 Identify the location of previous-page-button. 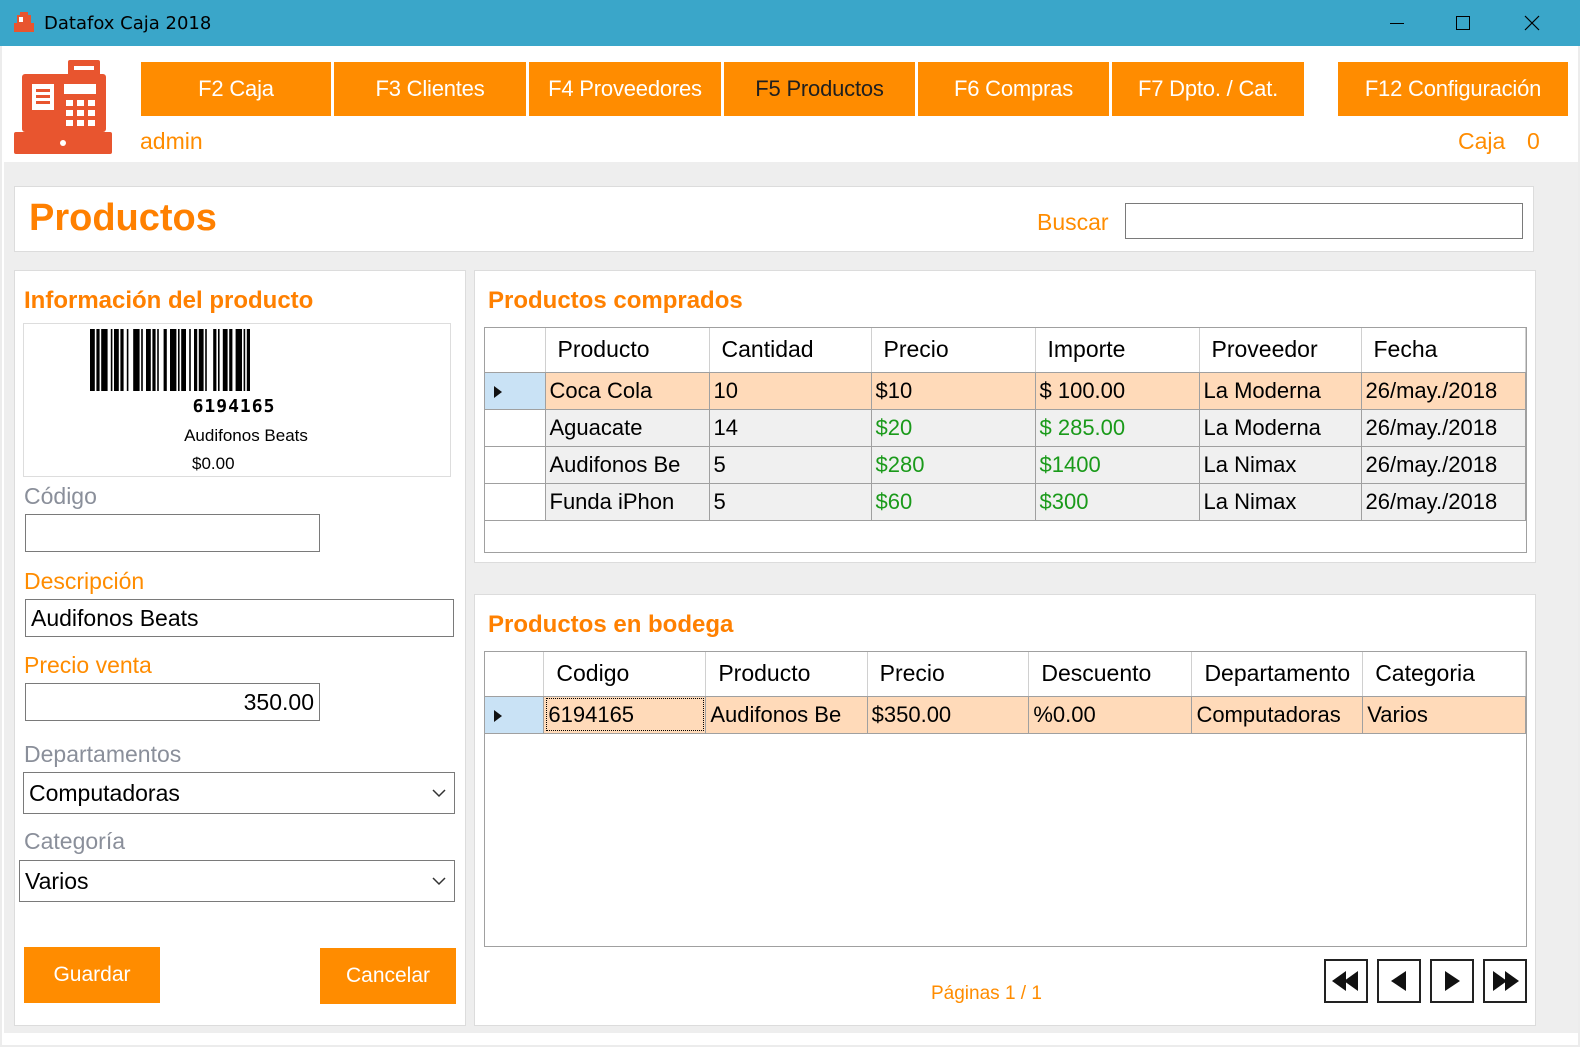
(1399, 981).